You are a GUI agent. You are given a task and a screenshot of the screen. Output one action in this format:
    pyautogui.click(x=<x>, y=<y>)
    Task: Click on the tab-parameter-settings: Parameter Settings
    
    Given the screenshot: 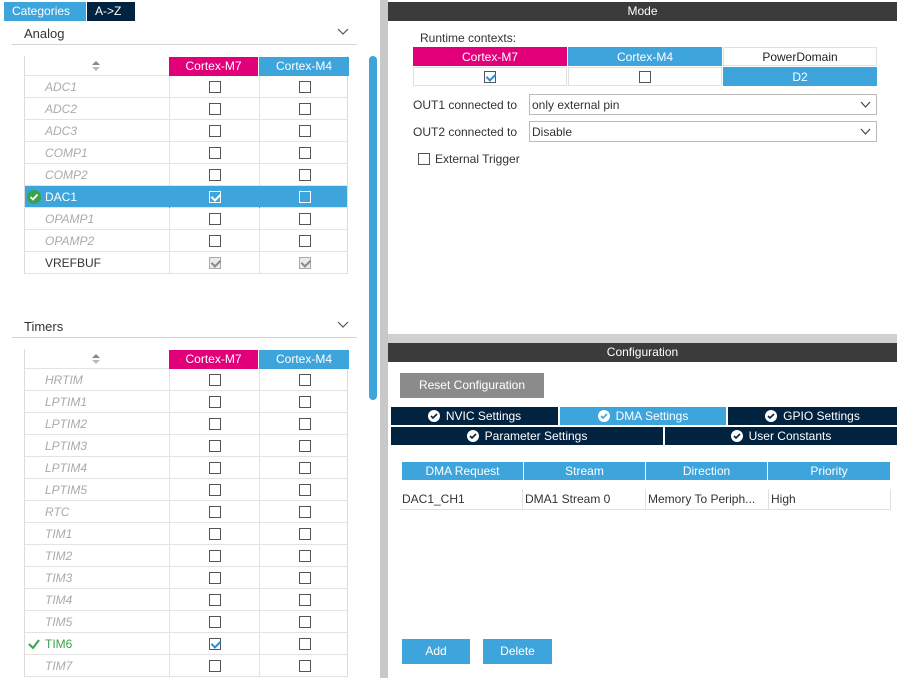 What is the action you would take?
    pyautogui.click(x=527, y=436)
    